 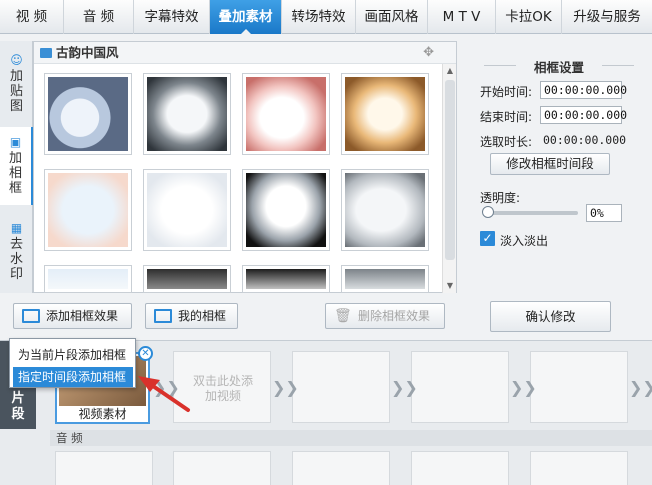 I want to click on left-tab-sticker: ☺ 加贴图, so click(x=16, y=84).